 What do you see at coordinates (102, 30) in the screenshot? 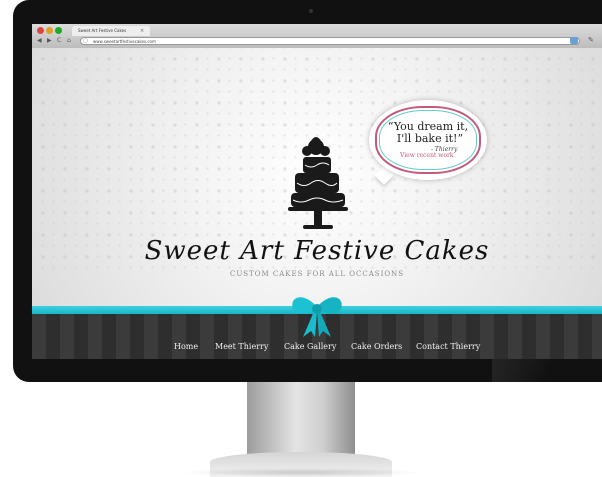
I see `tab-title: Sweet Art Festive Cakes` at bounding box center [102, 30].